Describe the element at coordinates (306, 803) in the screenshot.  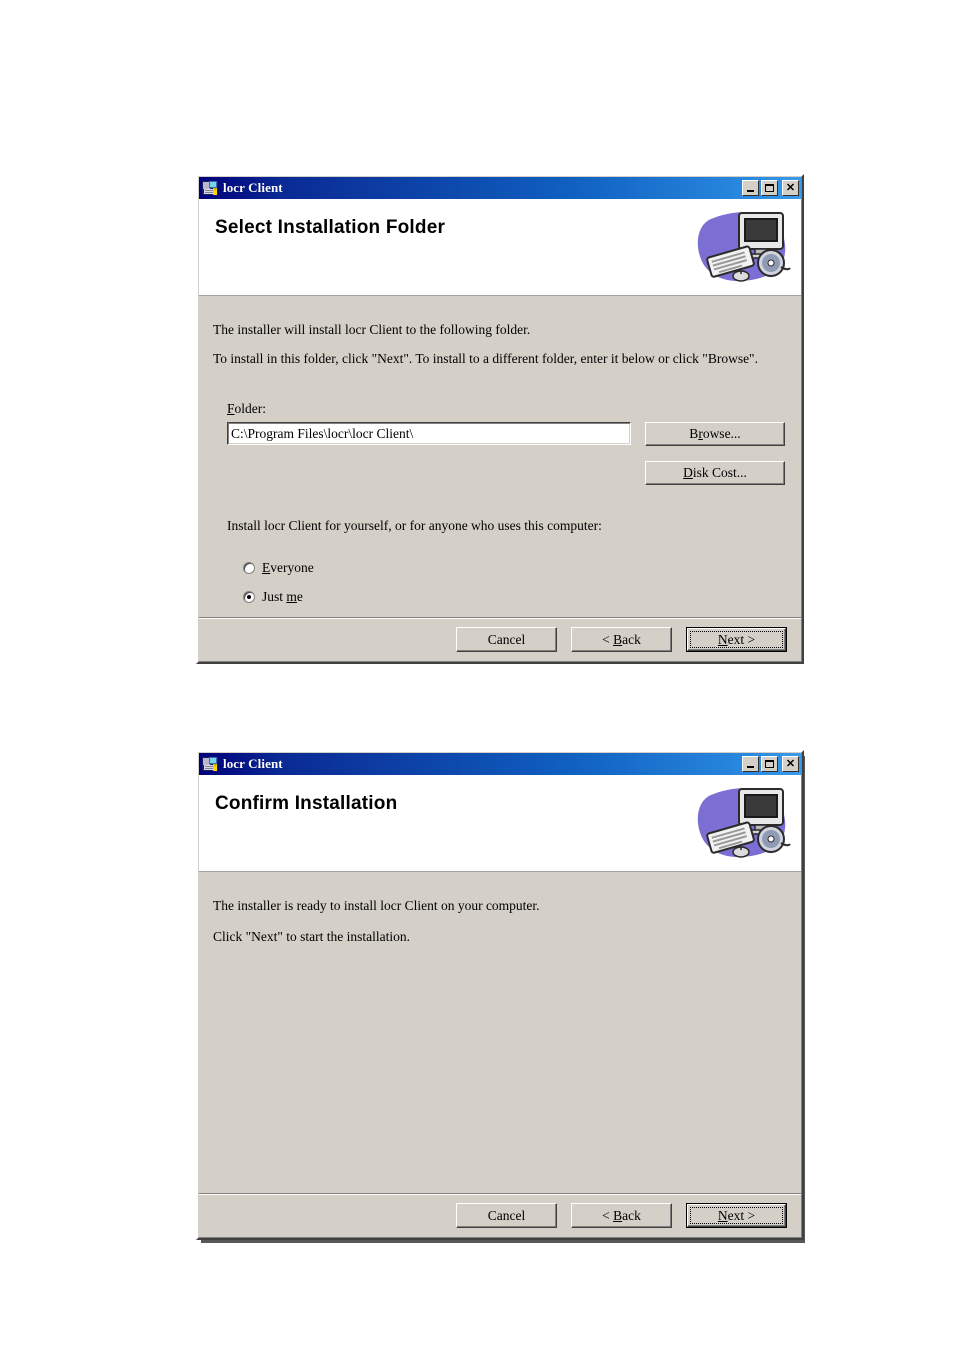
I see `page-title: Confirm Installation` at that location.